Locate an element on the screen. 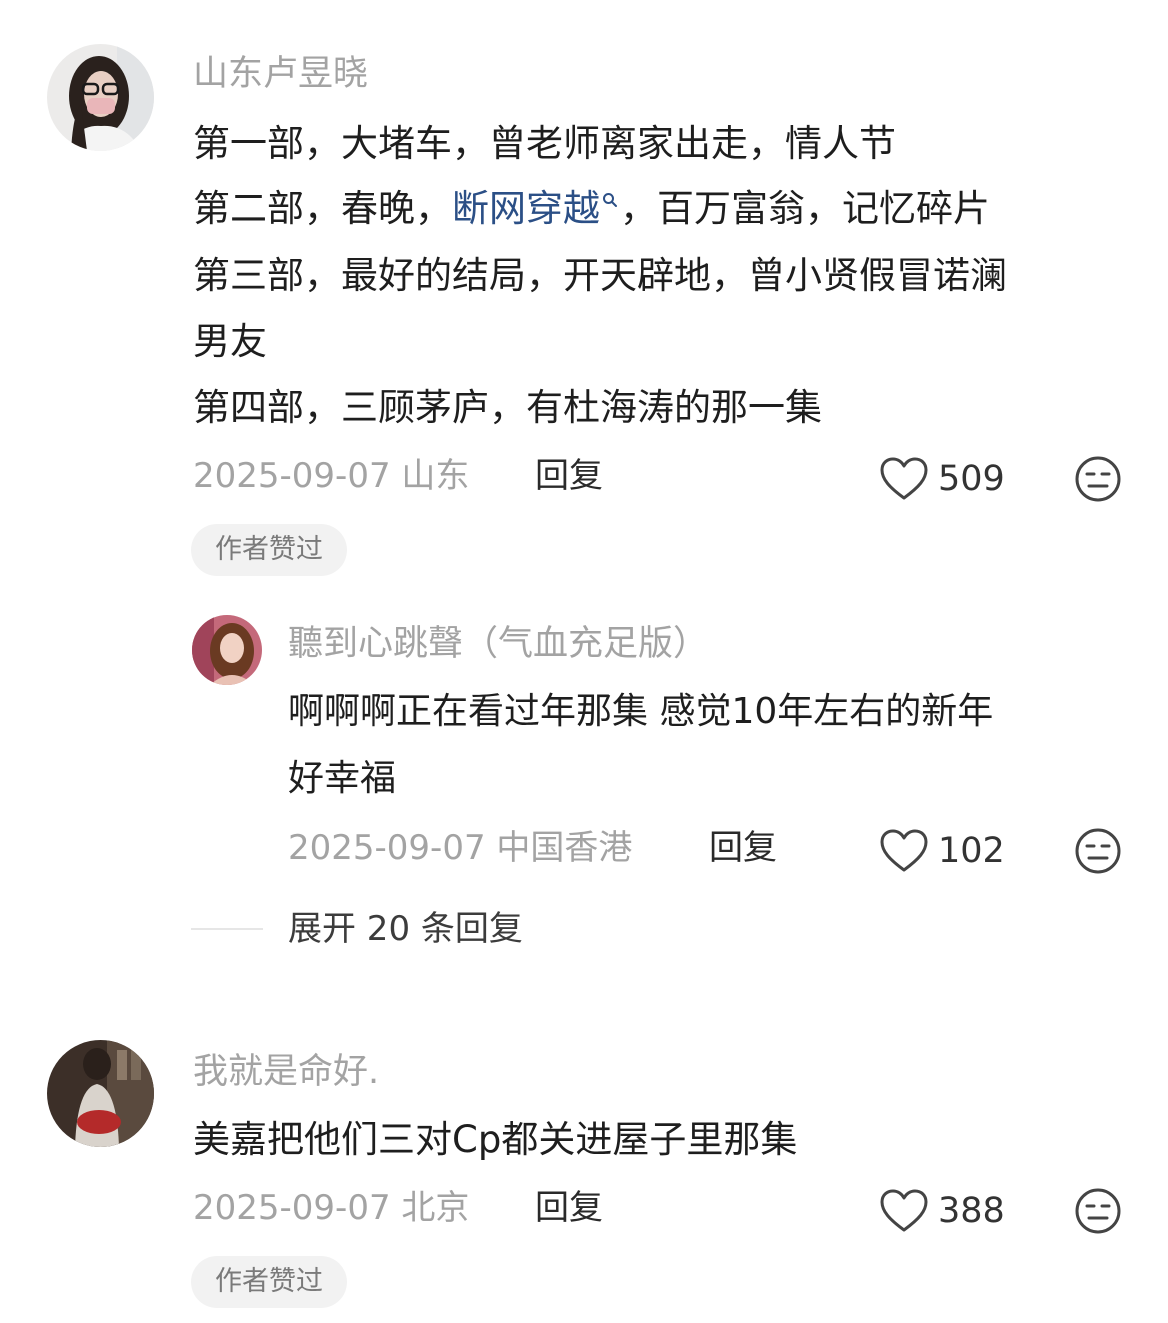 Image resolution: width=1168 pixels, height=1323 pixels. like-count: 102 is located at coordinates (971, 851).